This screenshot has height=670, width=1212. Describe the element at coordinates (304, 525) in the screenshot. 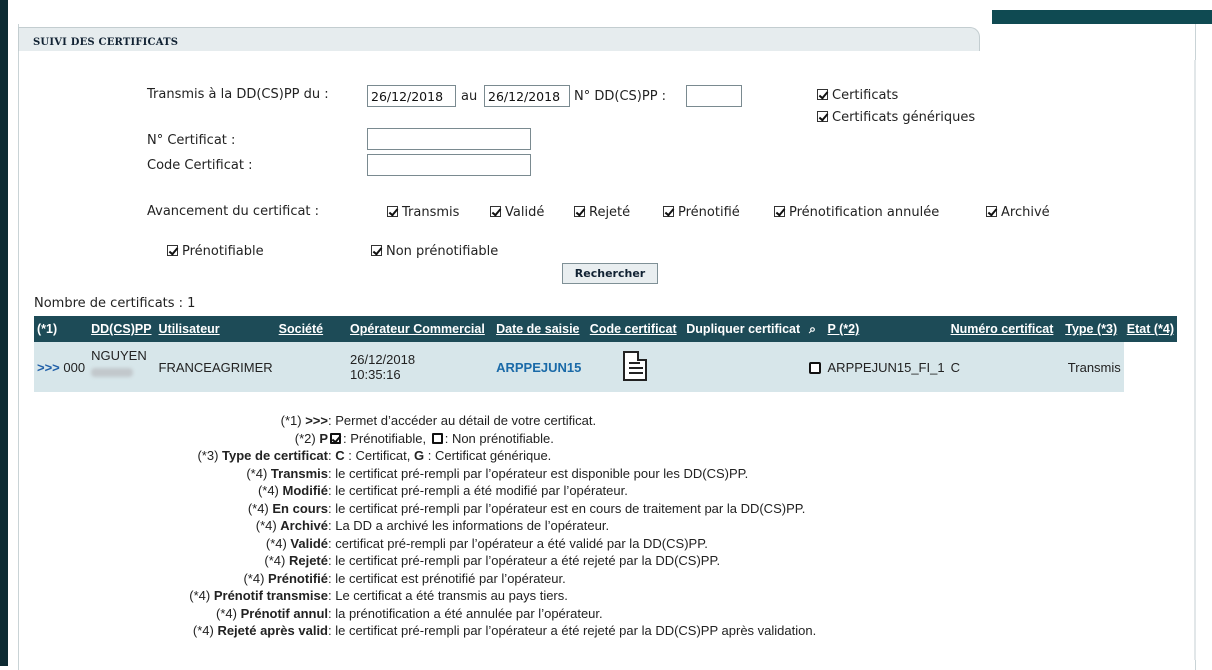

I see `legend-key: Archivé` at that location.